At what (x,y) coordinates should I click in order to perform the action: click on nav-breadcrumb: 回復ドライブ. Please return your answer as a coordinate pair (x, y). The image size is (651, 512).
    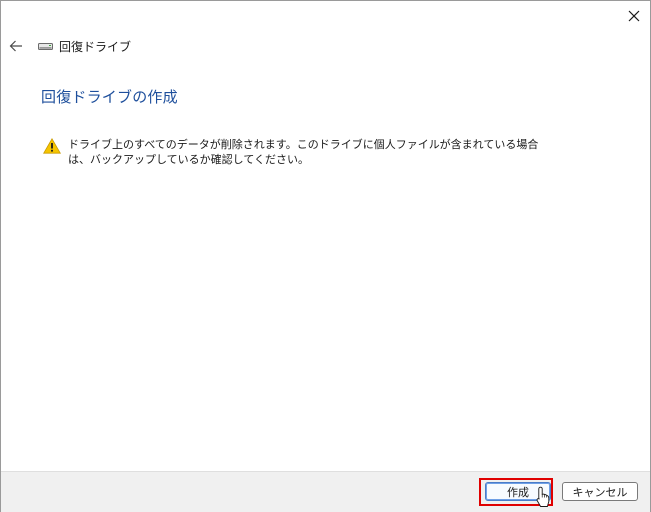
    Looking at the image, I should click on (84, 46).